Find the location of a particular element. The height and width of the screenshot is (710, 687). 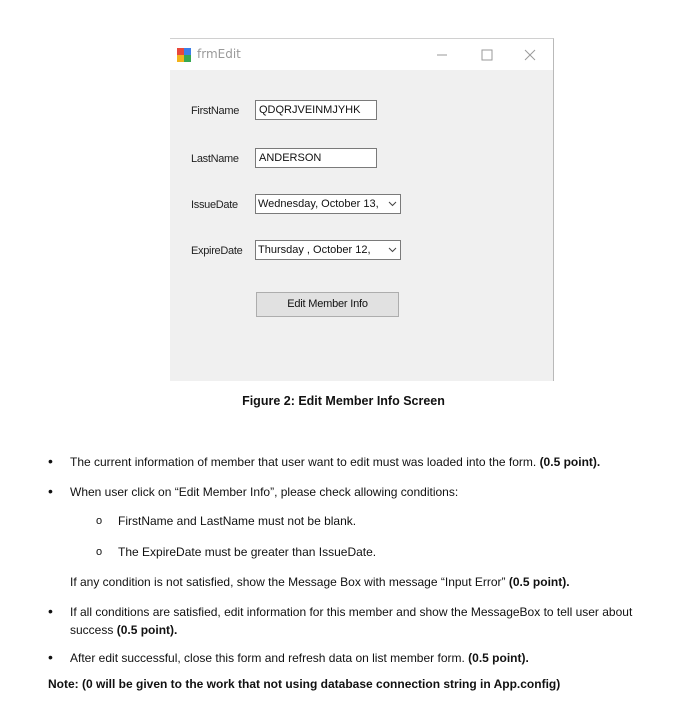

last-name-label: LastName is located at coordinates (215, 159).